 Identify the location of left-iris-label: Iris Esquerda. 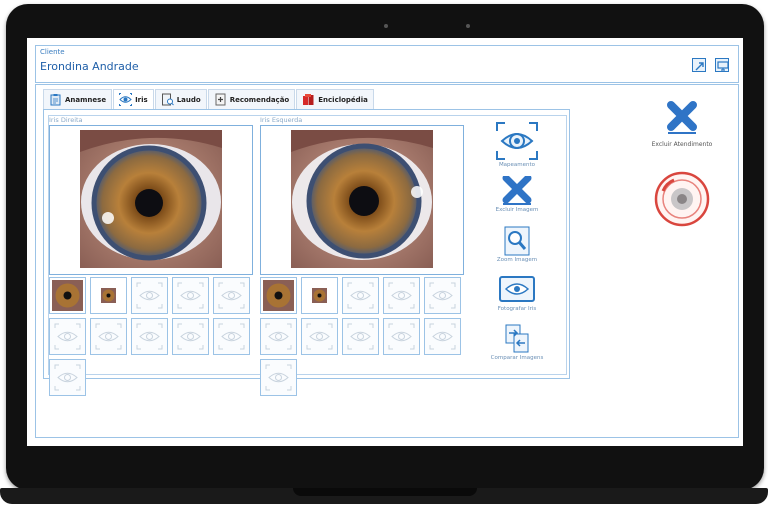
(281, 120).